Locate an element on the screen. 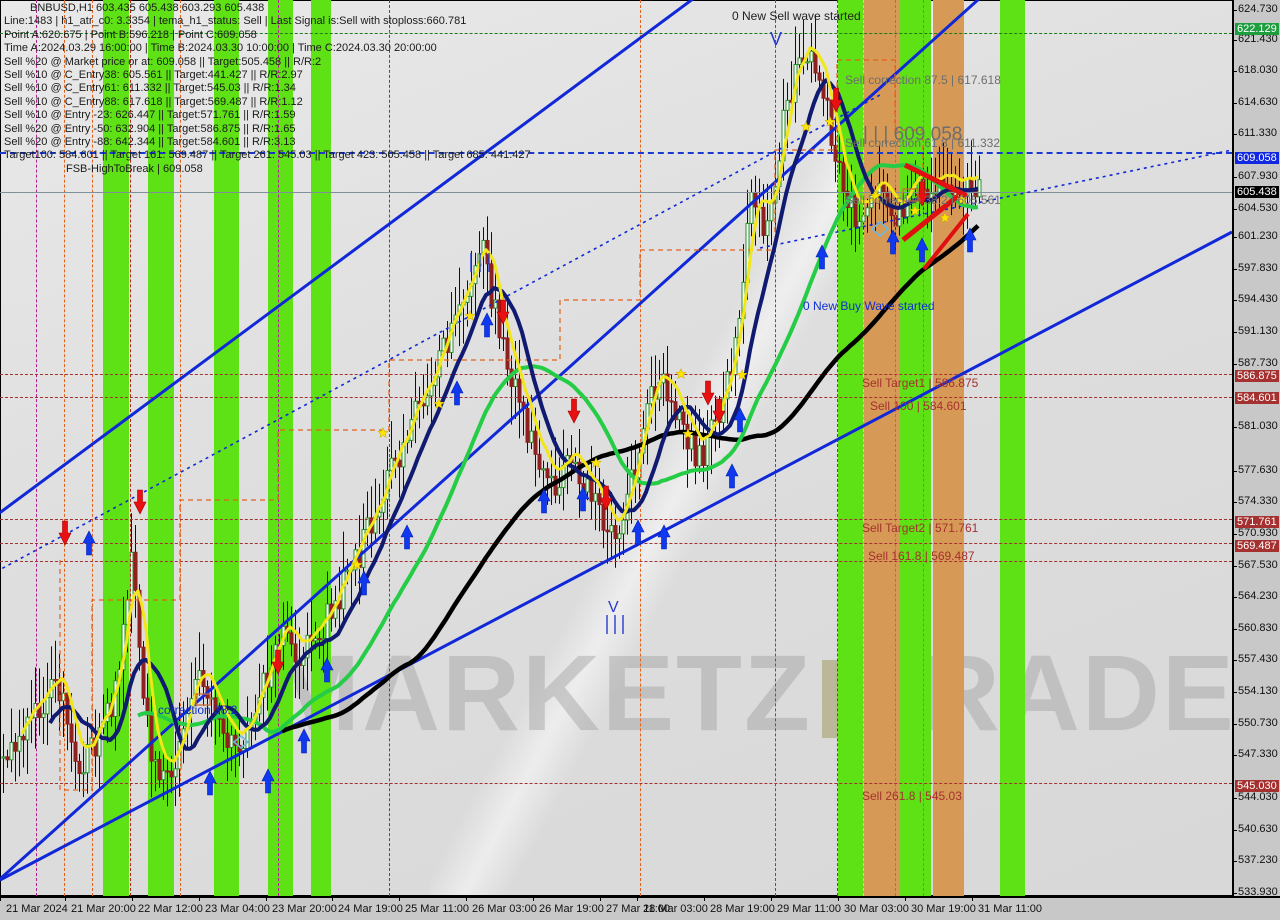 This screenshot has width=1280, height=920. price-tick-25: 537.230 is located at coordinates (1256, 860).